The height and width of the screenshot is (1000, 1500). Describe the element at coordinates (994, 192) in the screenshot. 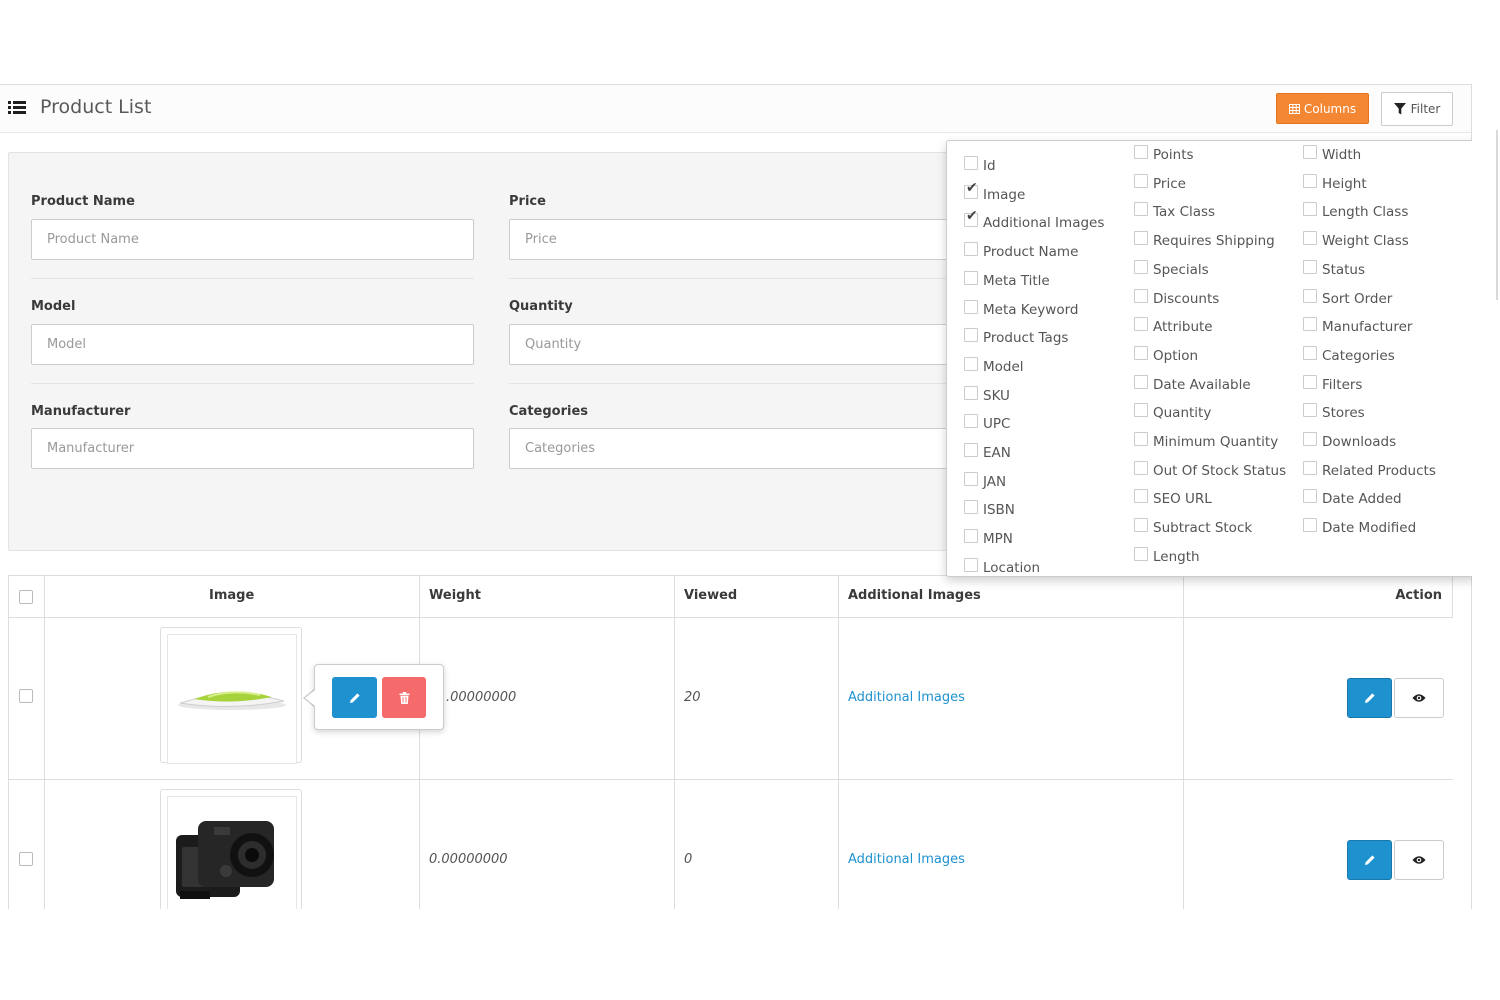

I see `column-option: ✔ Image` at that location.